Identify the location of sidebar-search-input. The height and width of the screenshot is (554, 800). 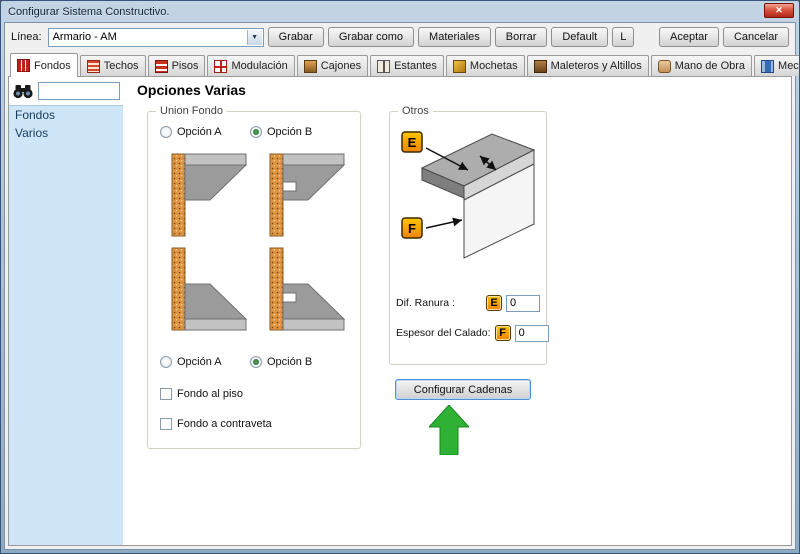
(79, 91).